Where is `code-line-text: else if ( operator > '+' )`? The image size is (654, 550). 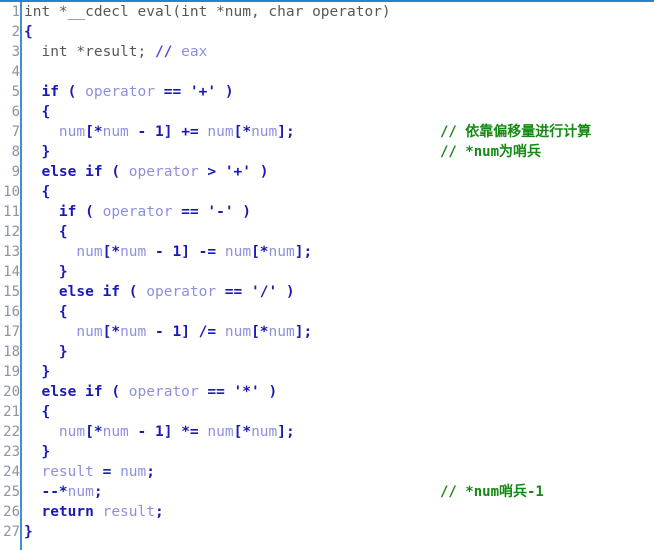
code-line-text: else if ( operator > '+' ) is located at coordinates (146, 172).